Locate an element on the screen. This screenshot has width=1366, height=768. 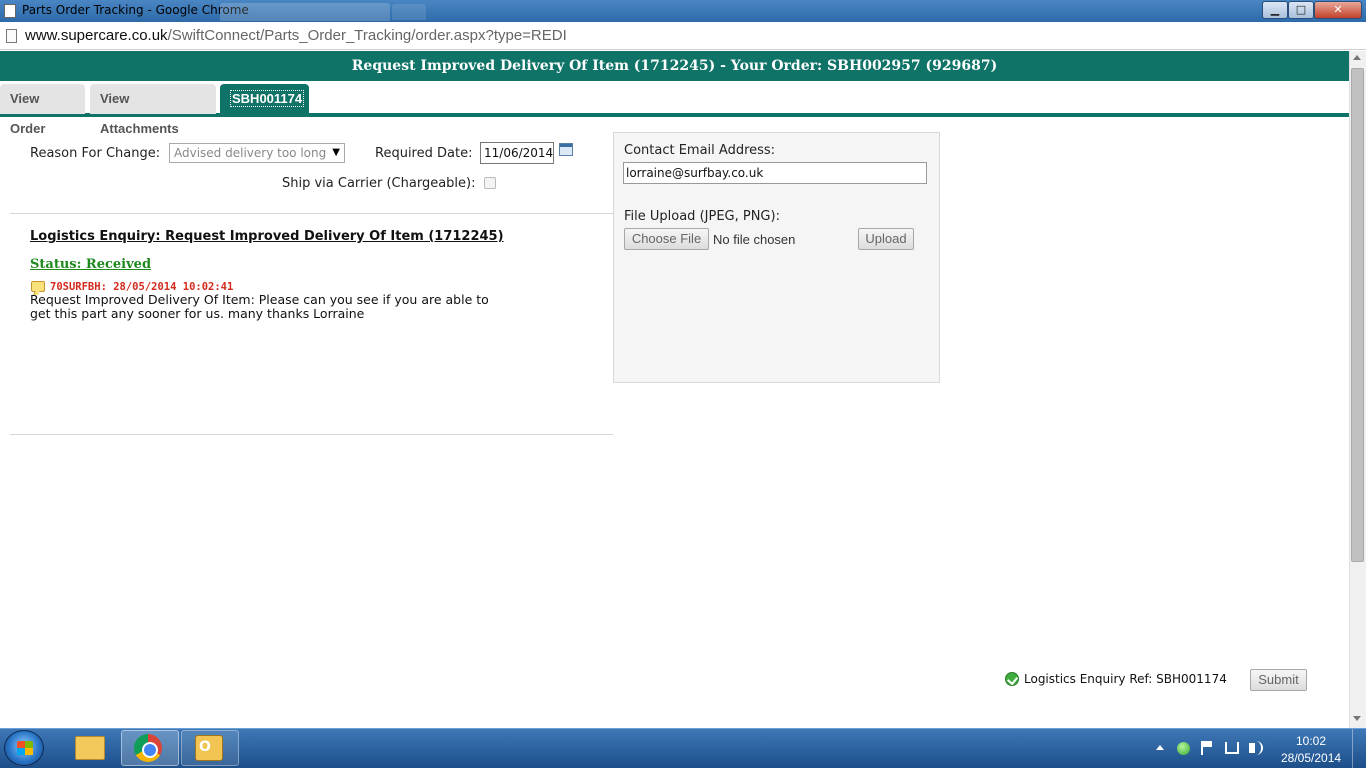
reason-select: Advised delivery too long ▼ is located at coordinates (257, 153).